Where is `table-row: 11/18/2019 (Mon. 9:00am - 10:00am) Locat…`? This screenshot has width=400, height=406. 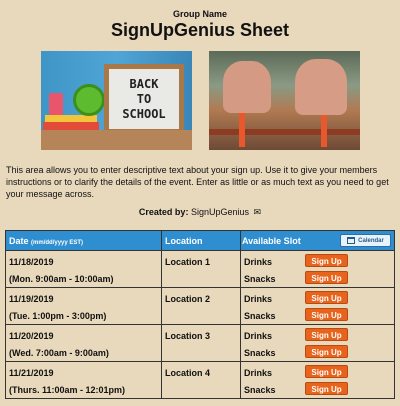 table-row: 11/18/2019 (Mon. 9:00am - 10:00am) Locat… is located at coordinates (200, 268).